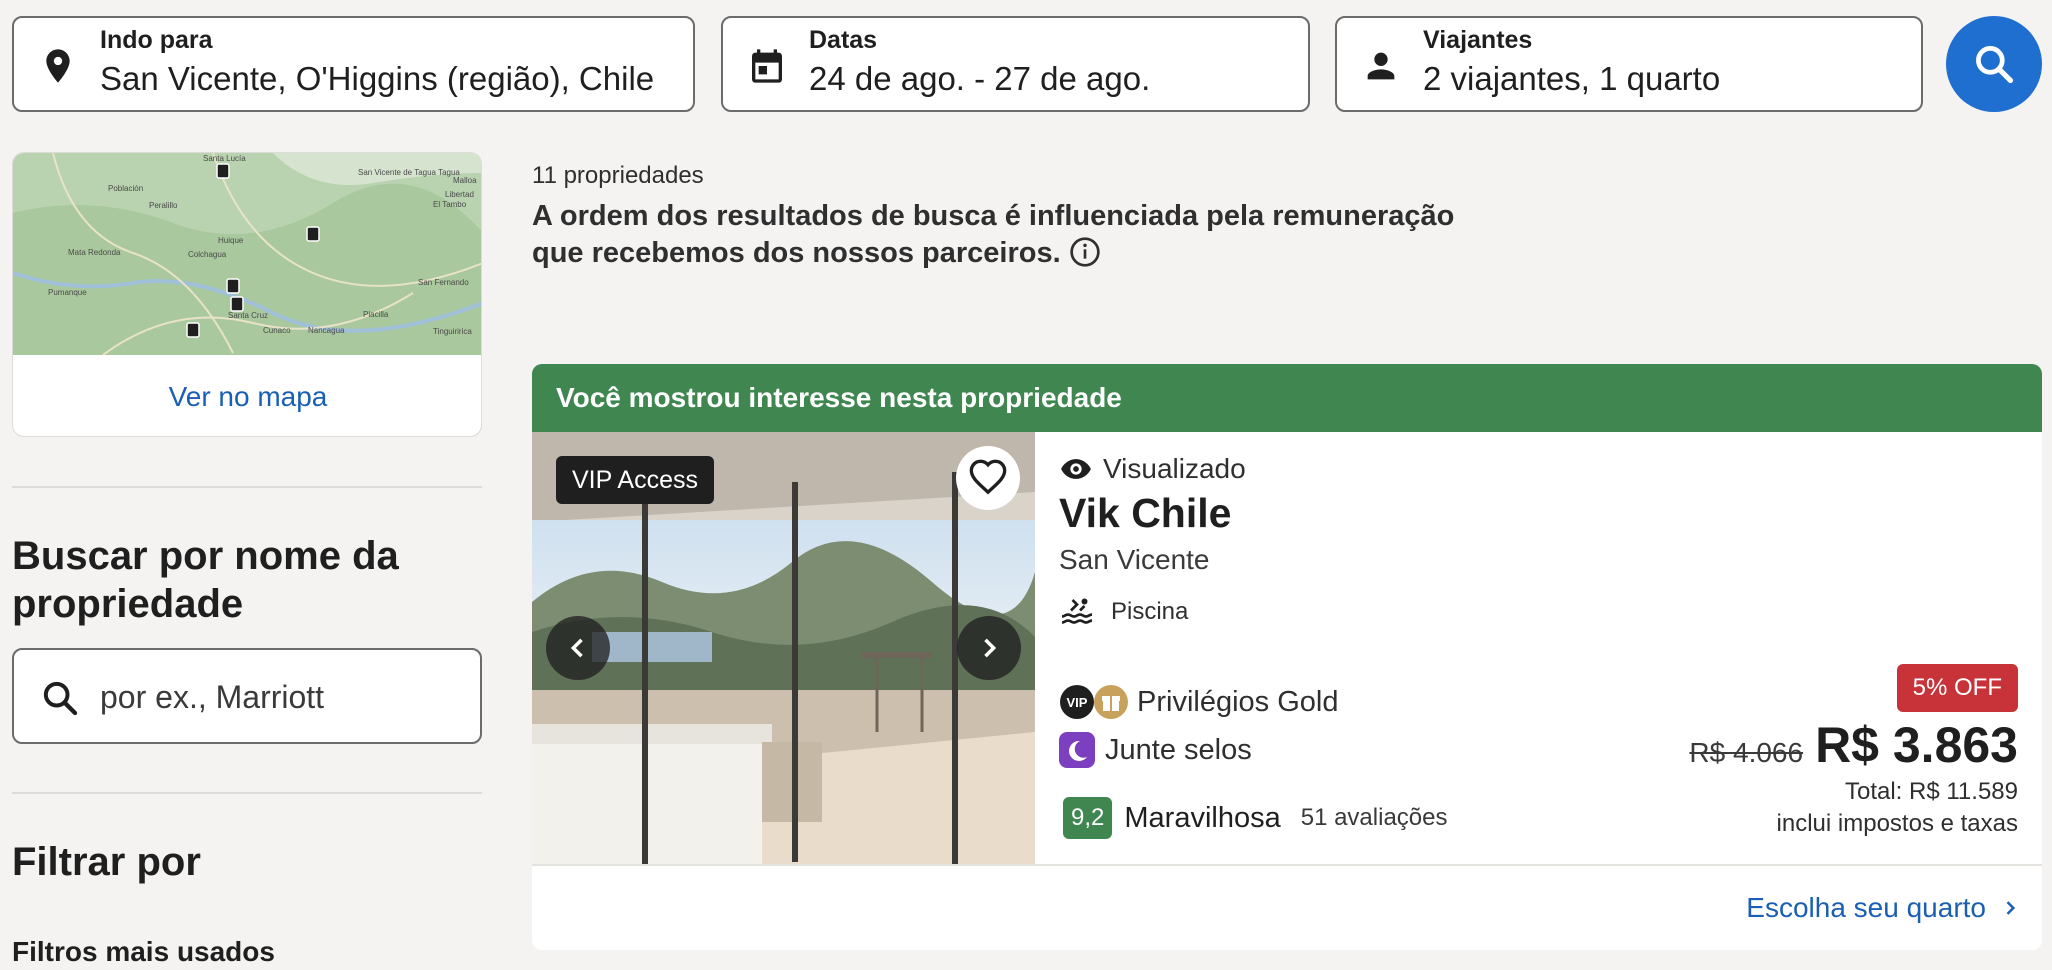 The width and height of the screenshot is (2052, 970). Describe the element at coordinates (450, 204) in the screenshot. I see `map-place-label: El Tambo` at that location.